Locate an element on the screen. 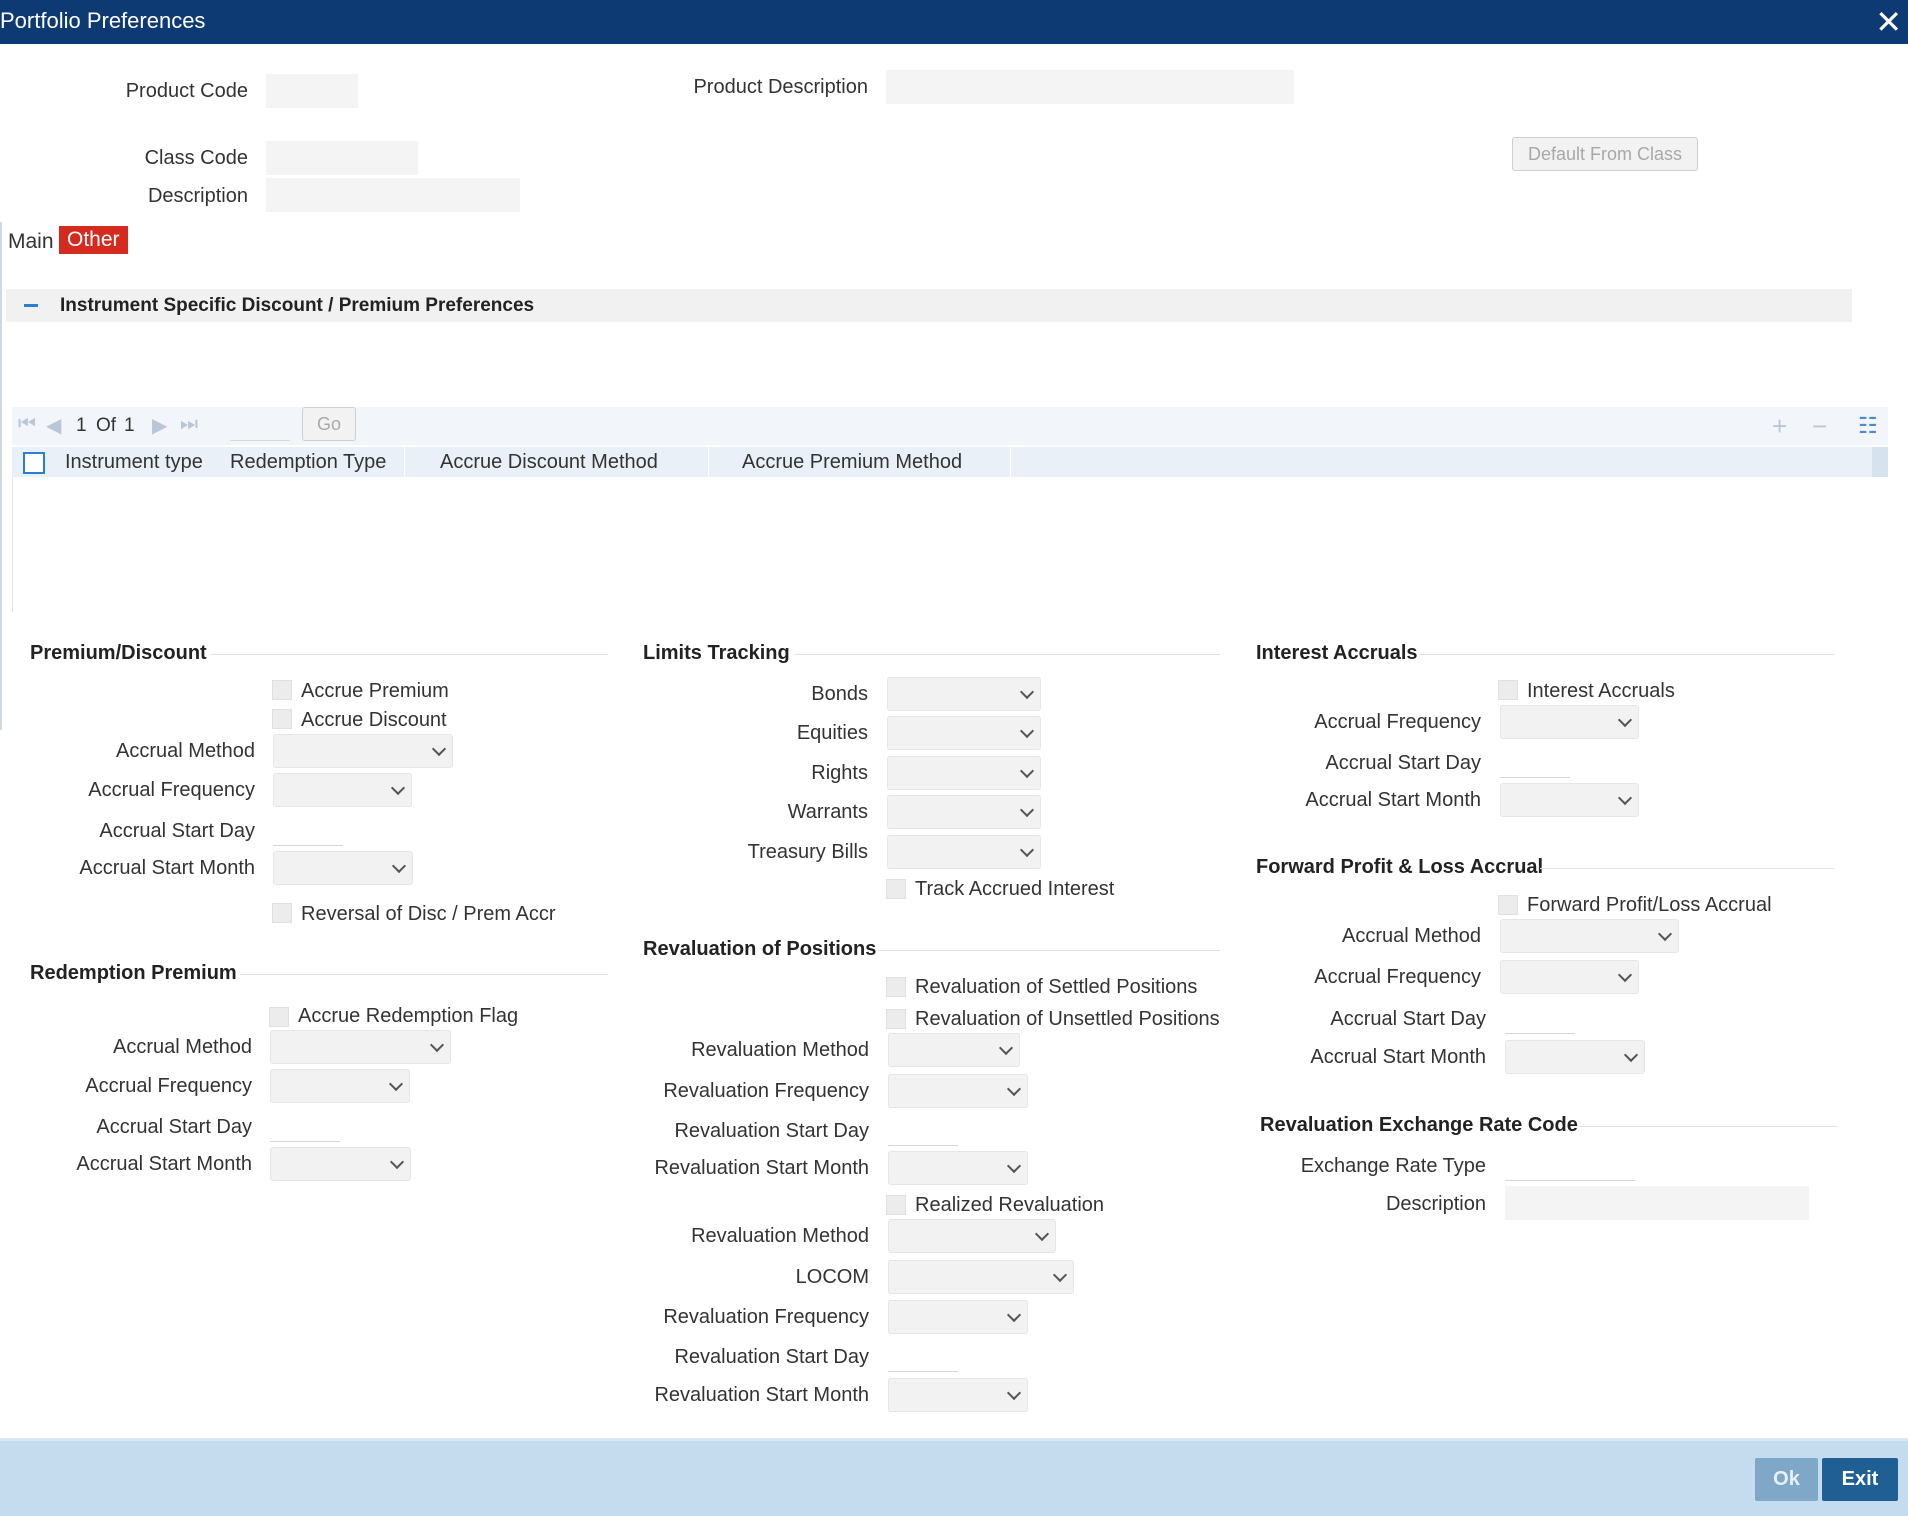 The image size is (1908, 1516). accrue-premium-label: Accrue Premium is located at coordinates (375, 691).